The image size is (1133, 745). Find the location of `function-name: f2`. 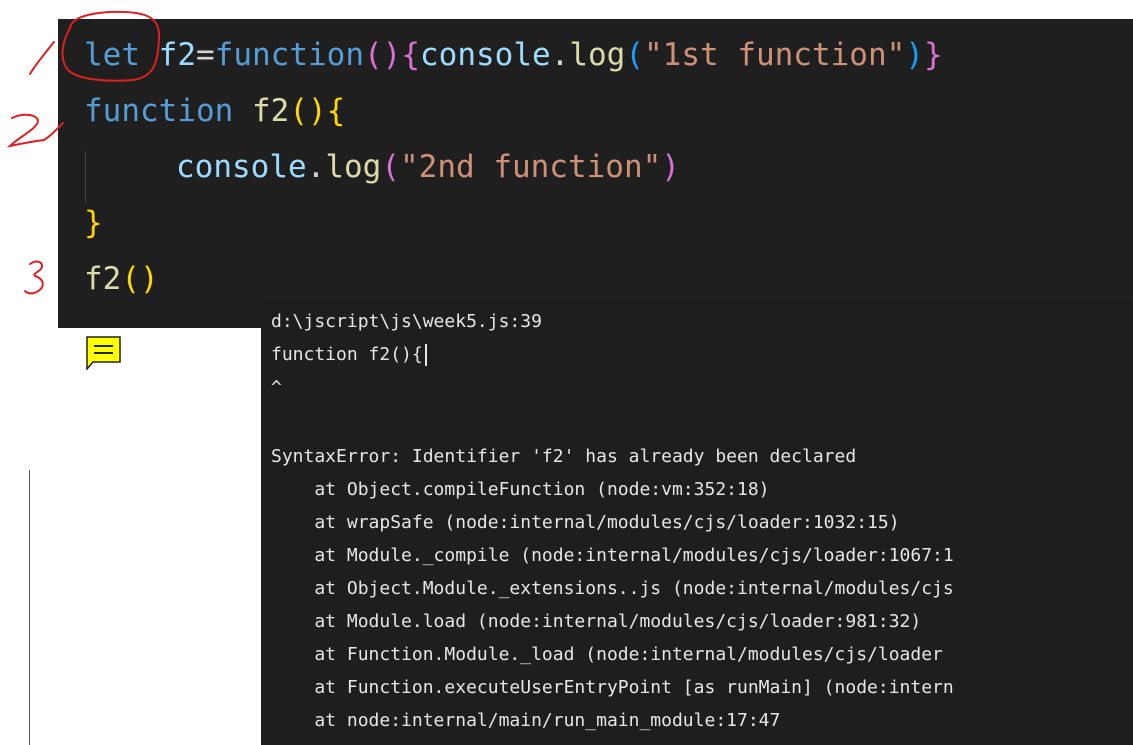

function-name: f2 is located at coordinates (270, 111).